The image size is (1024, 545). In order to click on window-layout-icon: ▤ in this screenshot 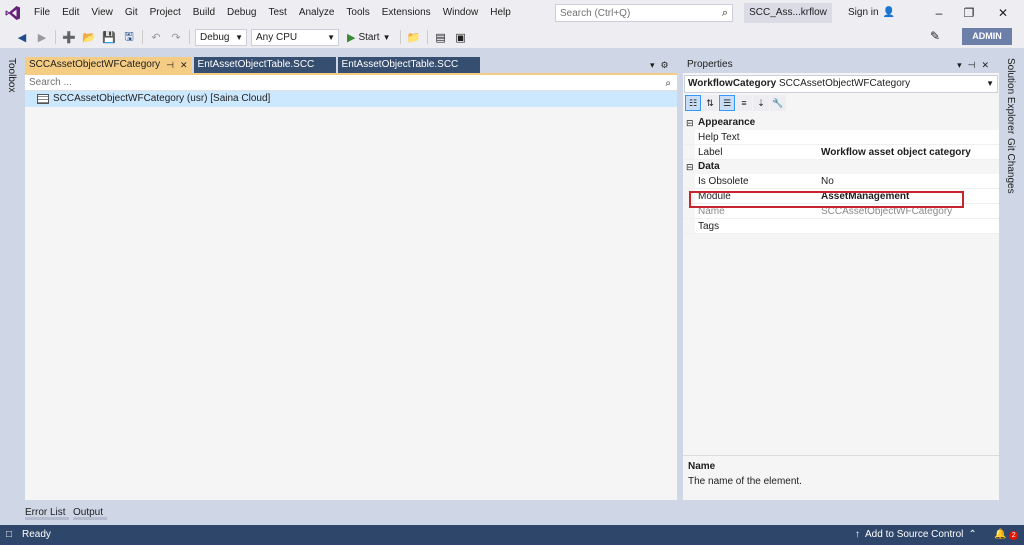, I will do `click(441, 37)`.